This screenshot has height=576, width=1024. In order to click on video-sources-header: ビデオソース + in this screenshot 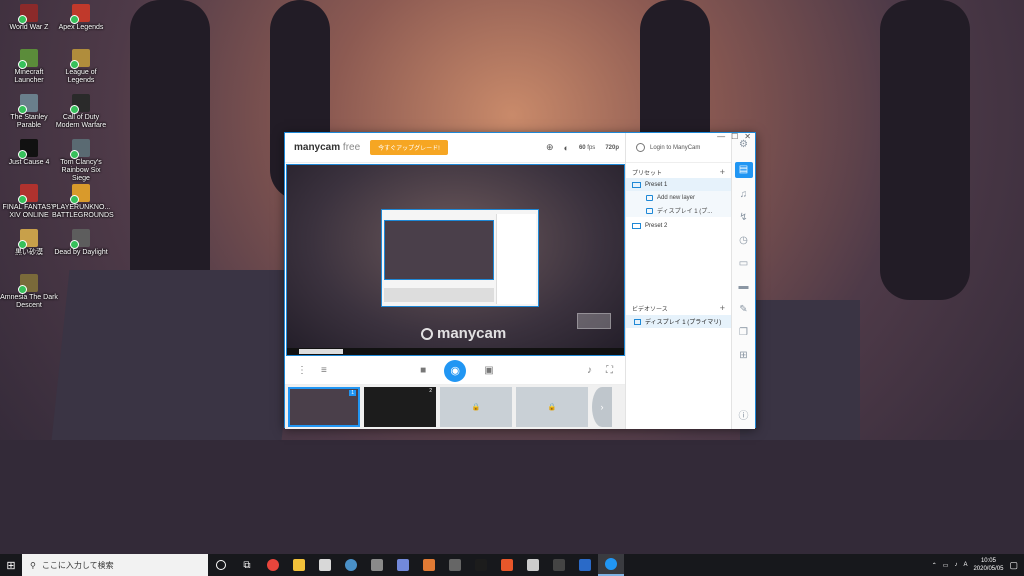, I will do `click(678, 308)`.